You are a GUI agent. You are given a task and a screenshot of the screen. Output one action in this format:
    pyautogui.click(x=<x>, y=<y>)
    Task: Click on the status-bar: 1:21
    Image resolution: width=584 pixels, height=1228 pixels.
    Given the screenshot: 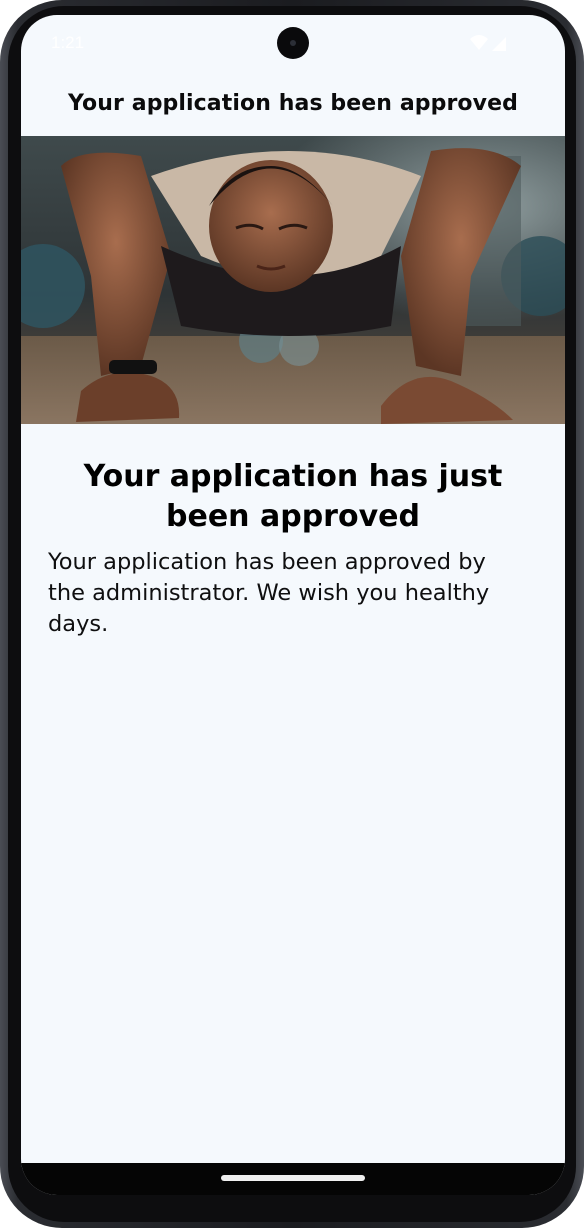 What is the action you would take?
    pyautogui.click(x=293, y=43)
    